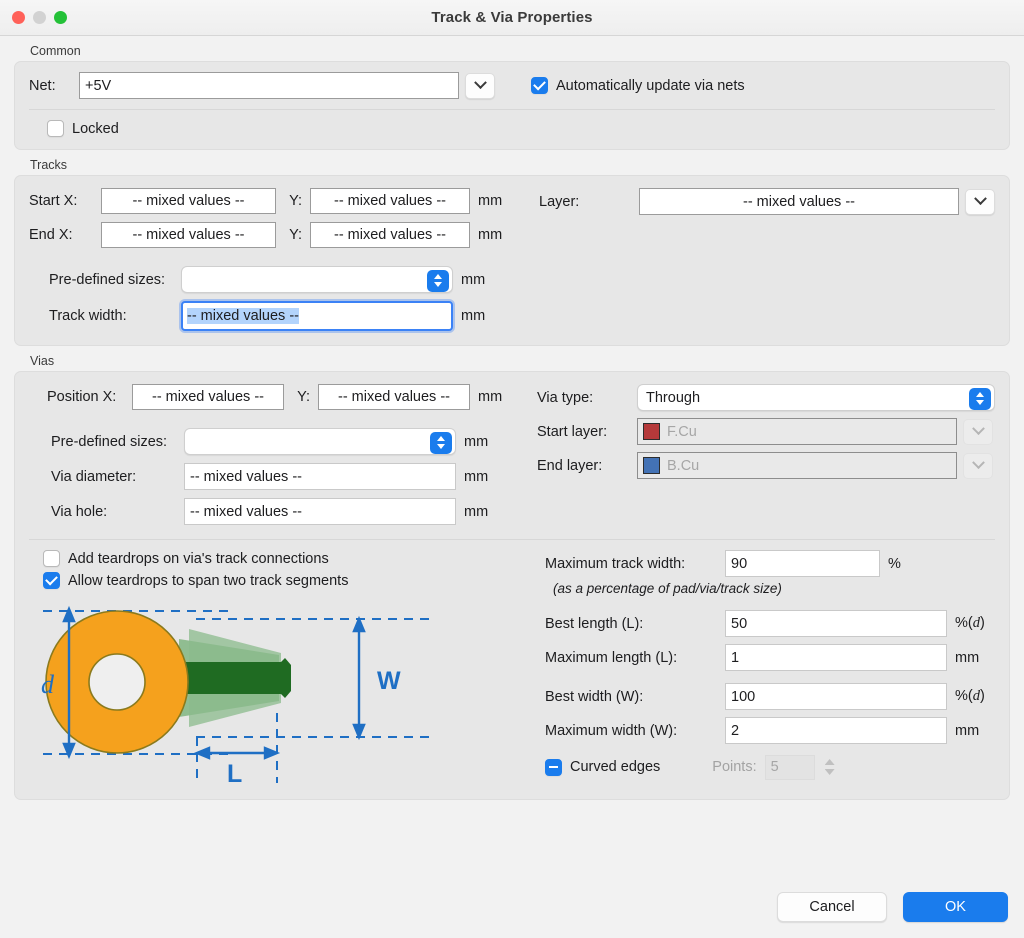 This screenshot has height=938, width=1024. I want to click on track-width-input: -- mixed values --, so click(317, 316).